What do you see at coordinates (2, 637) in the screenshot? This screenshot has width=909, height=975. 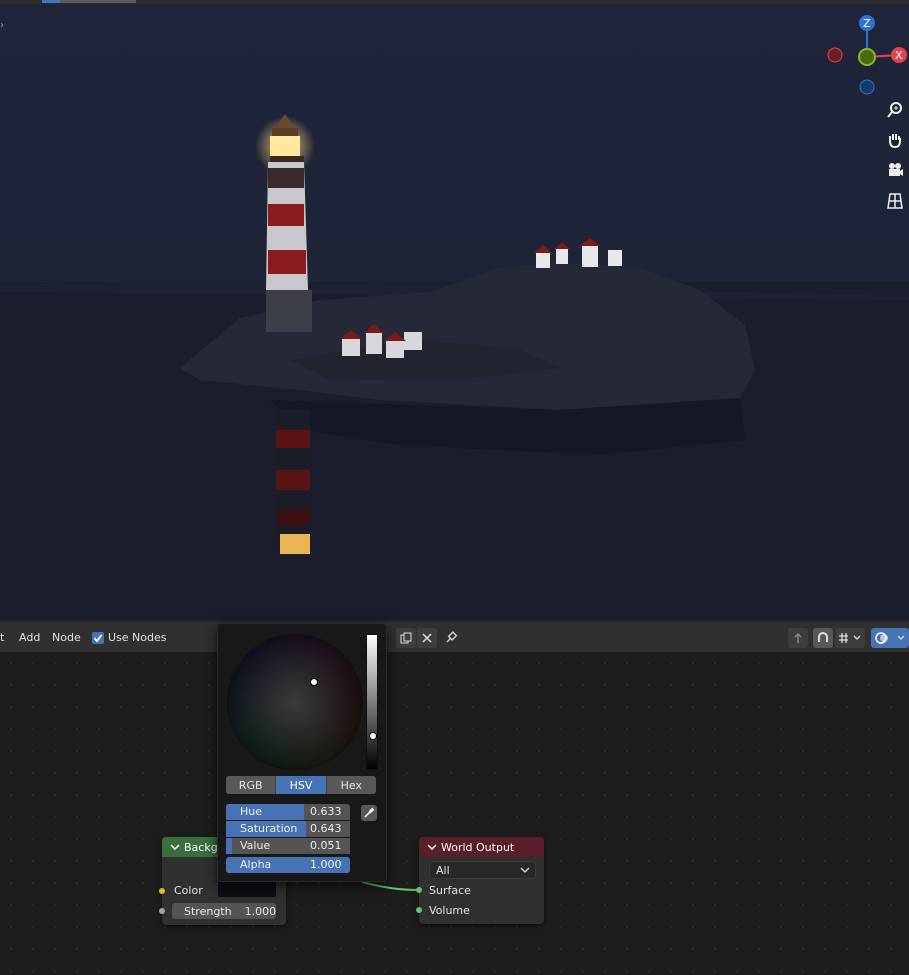 I see `menu-select: t` at bounding box center [2, 637].